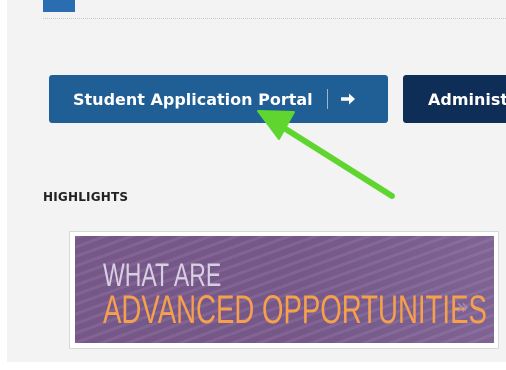 The height and width of the screenshot is (370, 506). Describe the element at coordinates (348, 99) in the screenshot. I see `arrow-right-icon` at that location.